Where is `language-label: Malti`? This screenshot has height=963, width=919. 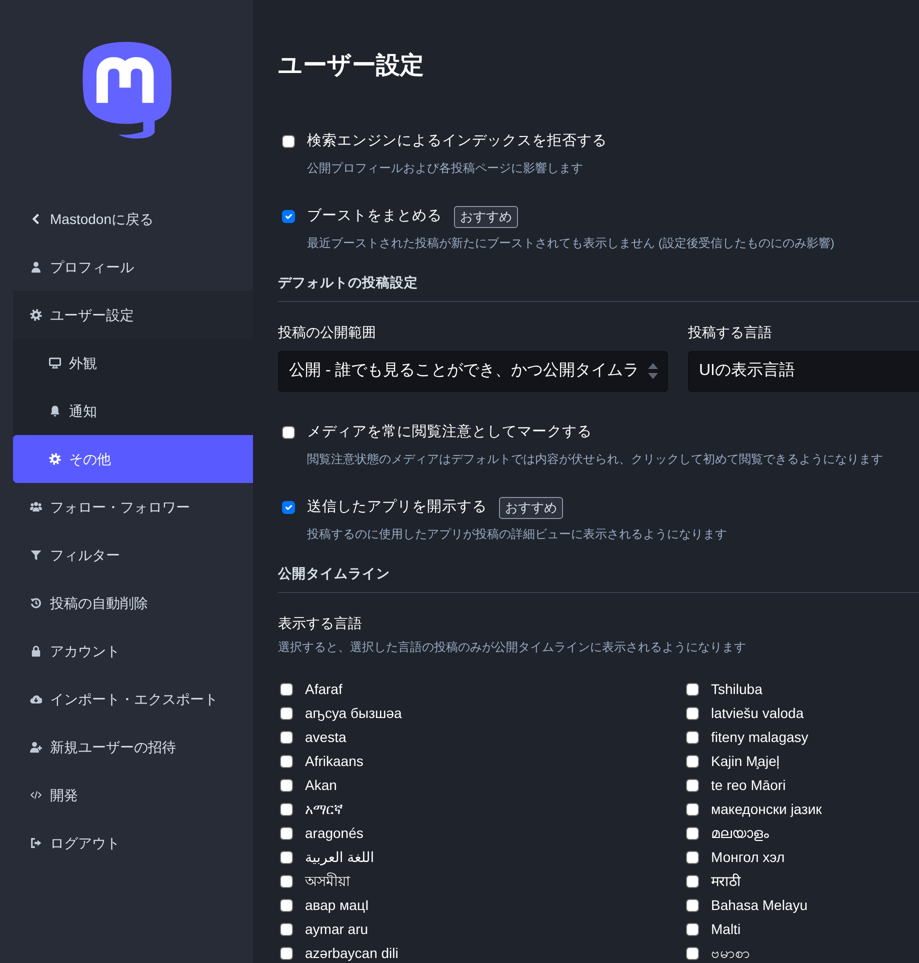 language-label: Malti is located at coordinates (726, 930).